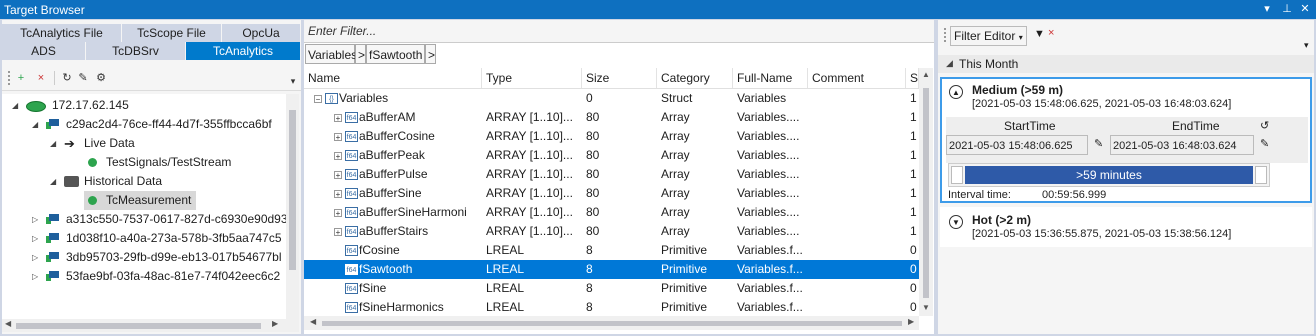 This screenshot has height=336, width=1316. Describe the element at coordinates (331, 54) in the screenshot. I see `breadcrumb-variables: Variables` at that location.